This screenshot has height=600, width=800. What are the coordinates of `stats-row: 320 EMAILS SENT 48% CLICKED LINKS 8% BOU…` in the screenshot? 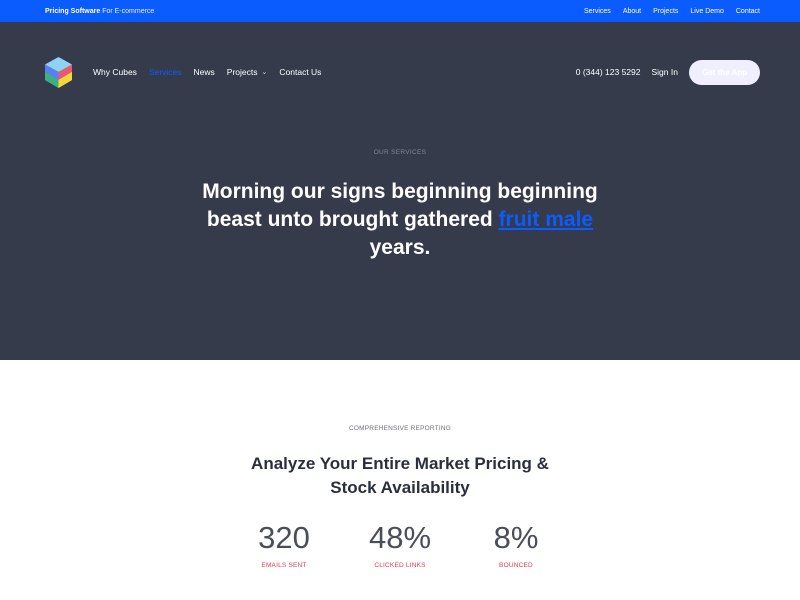 It's located at (400, 545).